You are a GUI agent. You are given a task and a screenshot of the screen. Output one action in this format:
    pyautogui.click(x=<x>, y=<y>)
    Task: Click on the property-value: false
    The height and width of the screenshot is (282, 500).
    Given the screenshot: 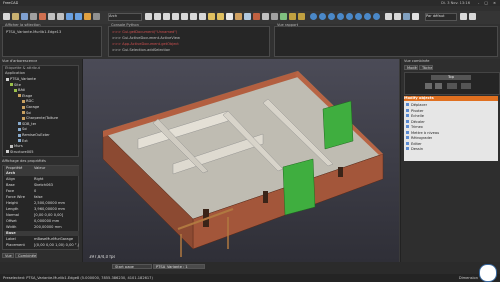 What is the action you would take?
    pyautogui.click(x=38, y=197)
    